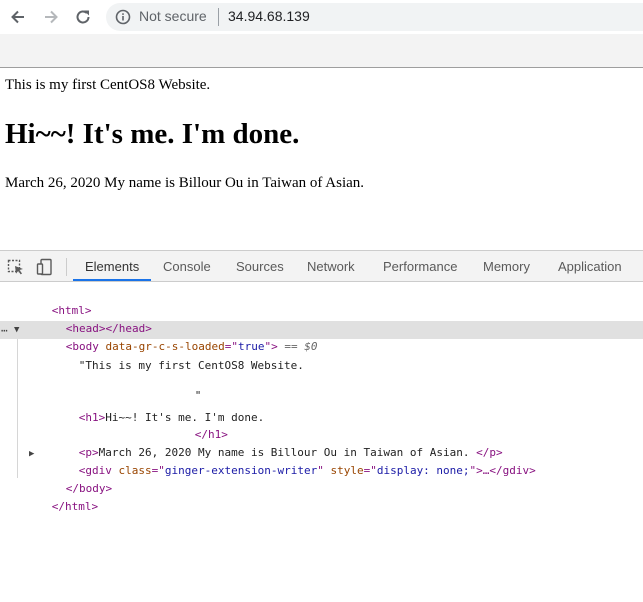 The image size is (643, 602). I want to click on browser-chrome: Not secure 34.94.68.139, so click(321, 34).